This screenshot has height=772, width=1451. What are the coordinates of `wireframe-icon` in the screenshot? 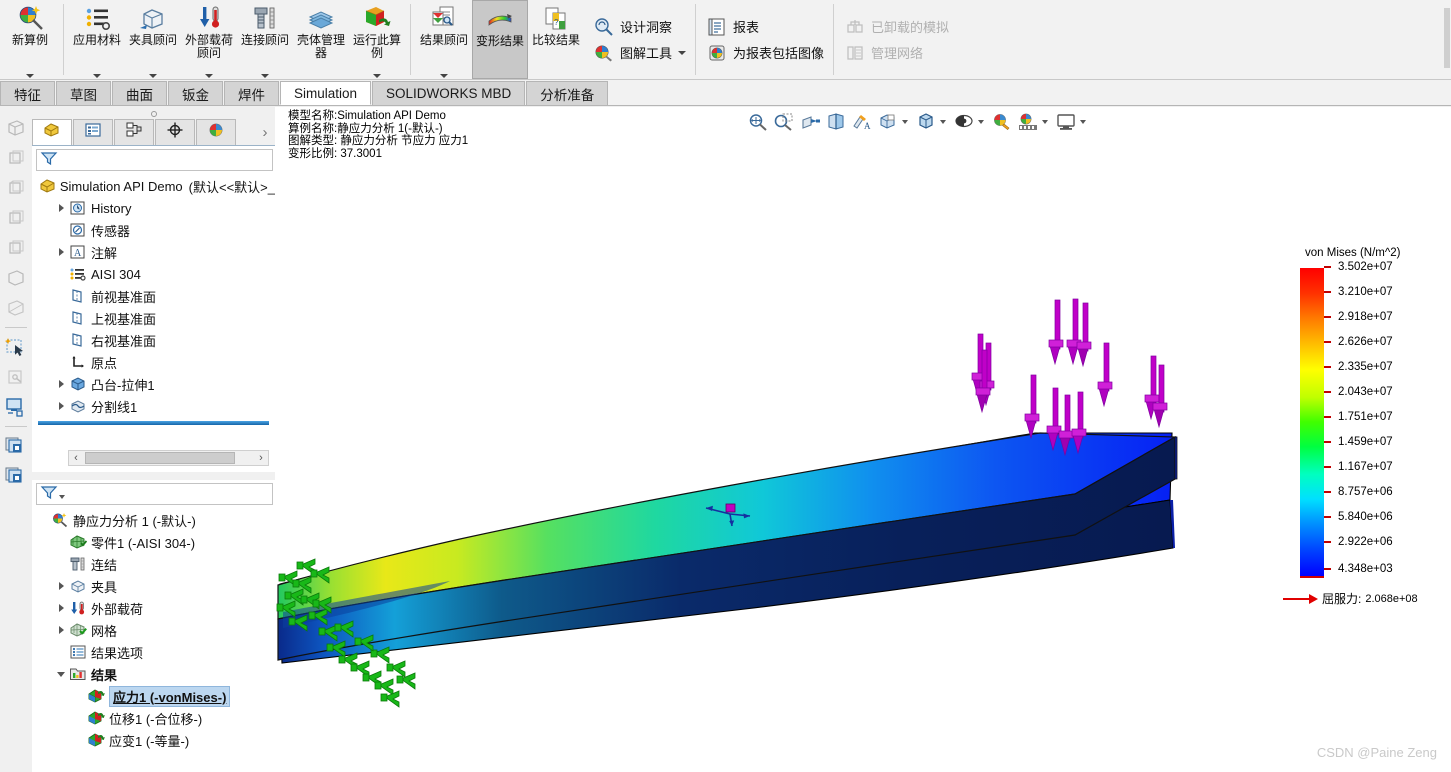 It's located at (16, 158).